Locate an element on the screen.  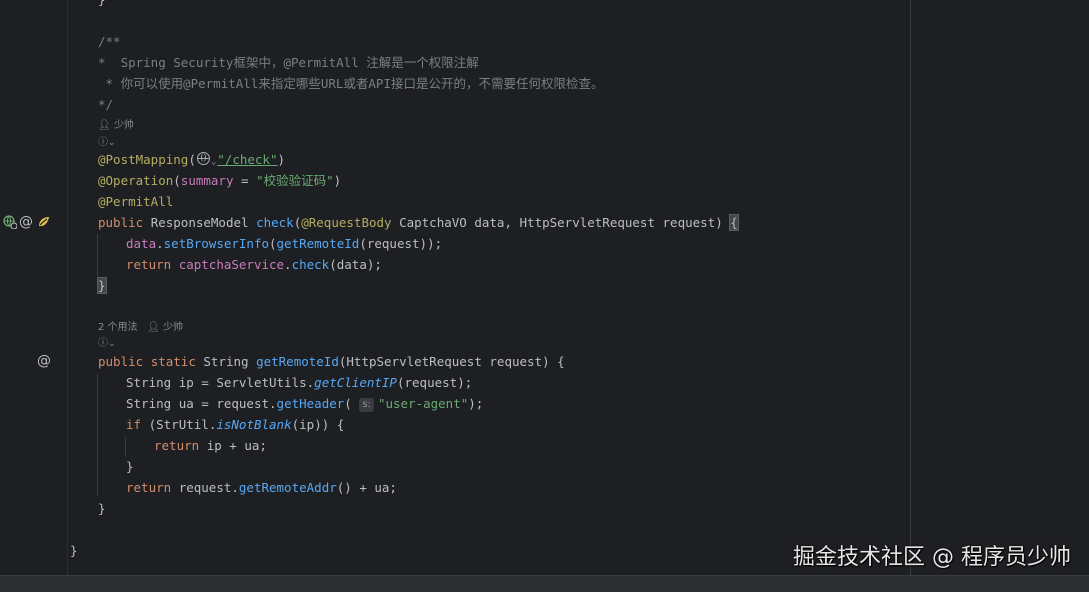
usages-hint: 2 个用法 👤︎ 少帅 is located at coordinates (140, 328).